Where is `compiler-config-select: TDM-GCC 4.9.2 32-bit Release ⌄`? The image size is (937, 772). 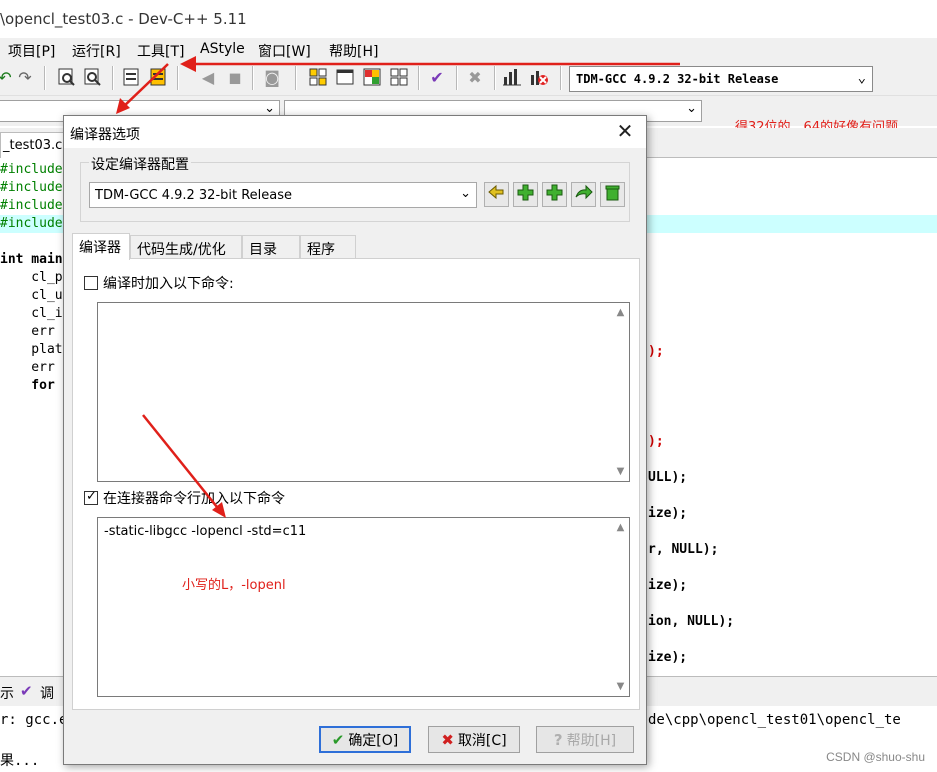 compiler-config-select: TDM-GCC 4.9.2 32-bit Release ⌄ is located at coordinates (283, 195).